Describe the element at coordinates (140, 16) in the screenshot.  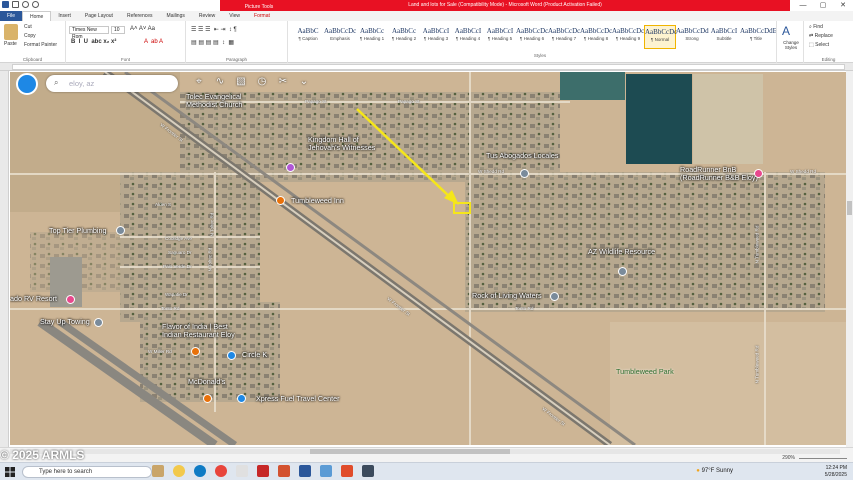
I see `tab-references: References` at that location.